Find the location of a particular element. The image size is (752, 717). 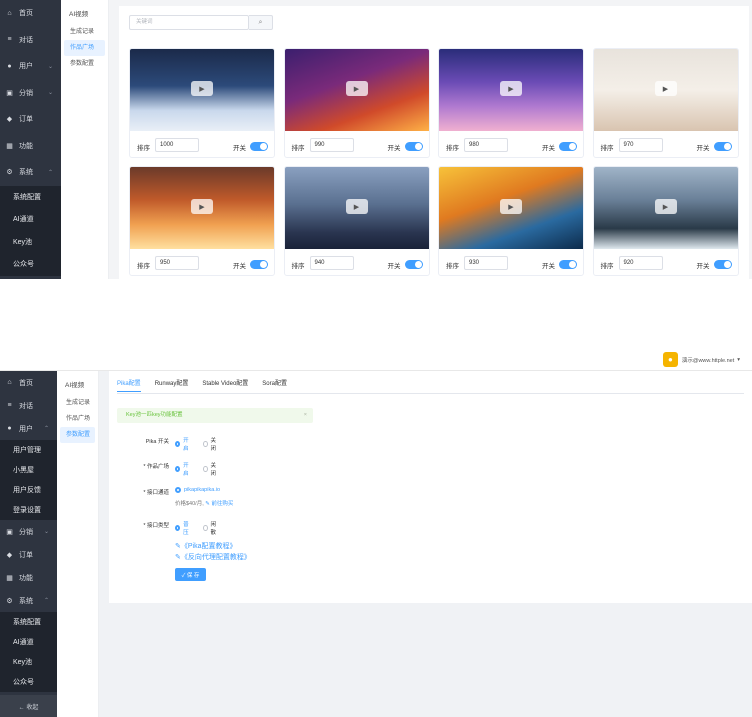

sort-input: 920 is located at coordinates (640, 263).